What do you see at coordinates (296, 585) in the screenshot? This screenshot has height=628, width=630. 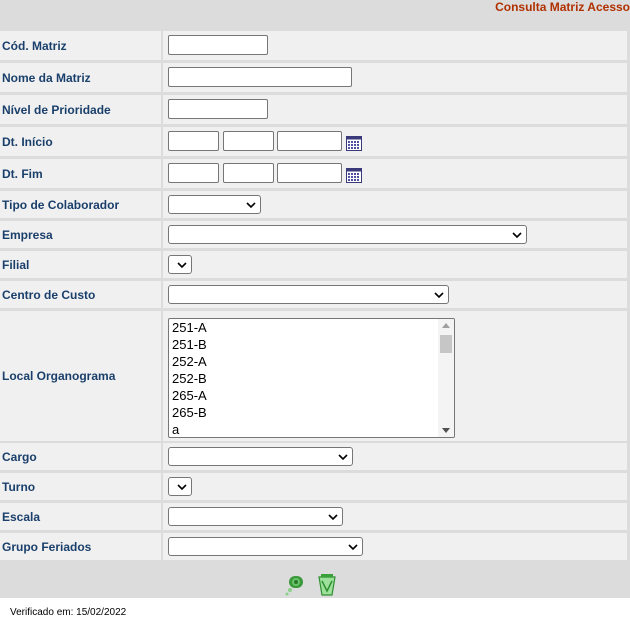 I see `search-binoculars-icon` at bounding box center [296, 585].